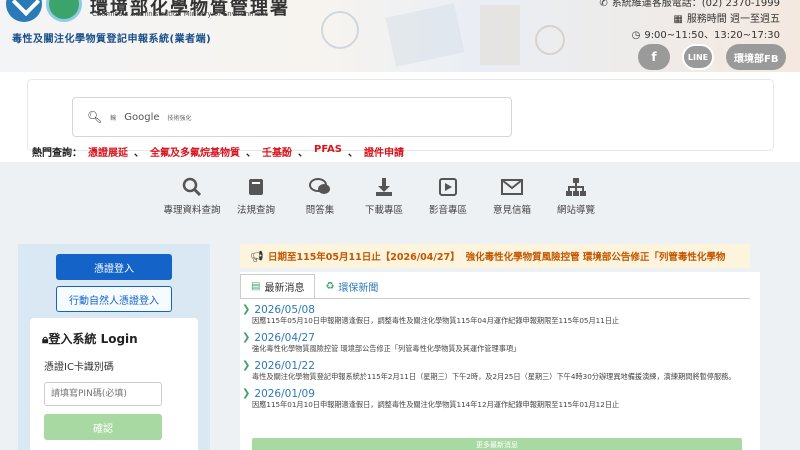 This screenshot has height=450, width=800. I want to click on phone-icon: ✆, so click(603, 4).